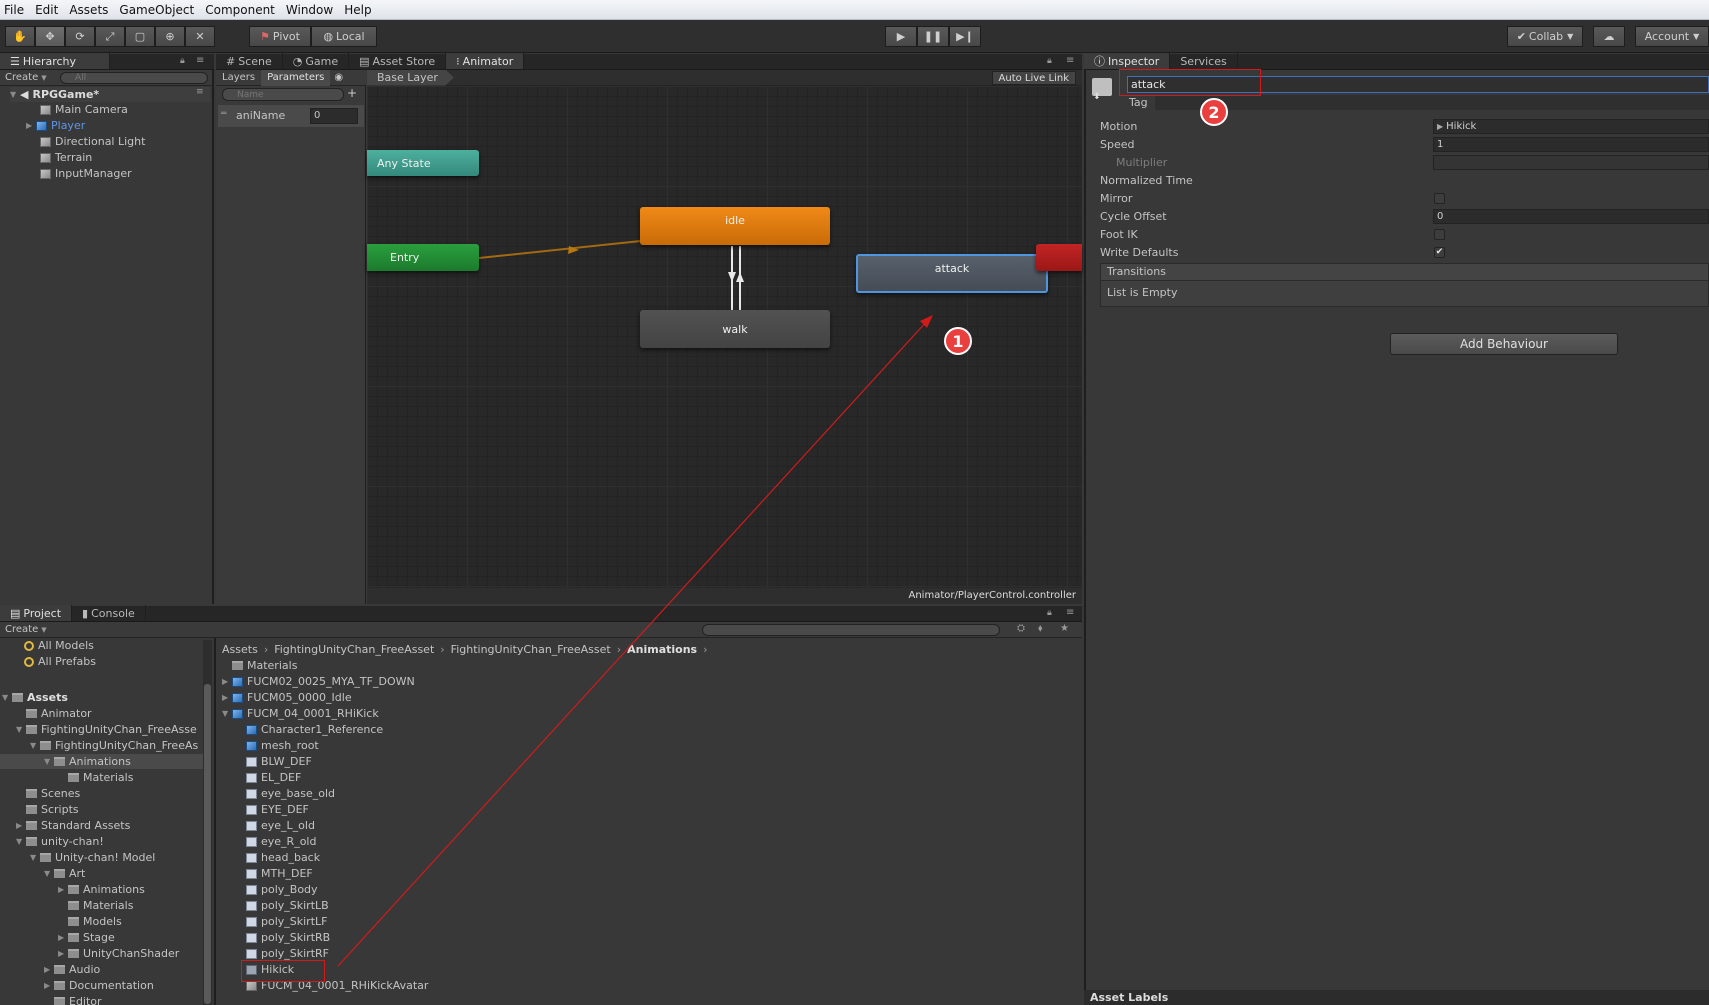 The height and width of the screenshot is (1005, 1709). Describe the element at coordinates (851, 630) in the screenshot. I see `project-search-input` at that location.